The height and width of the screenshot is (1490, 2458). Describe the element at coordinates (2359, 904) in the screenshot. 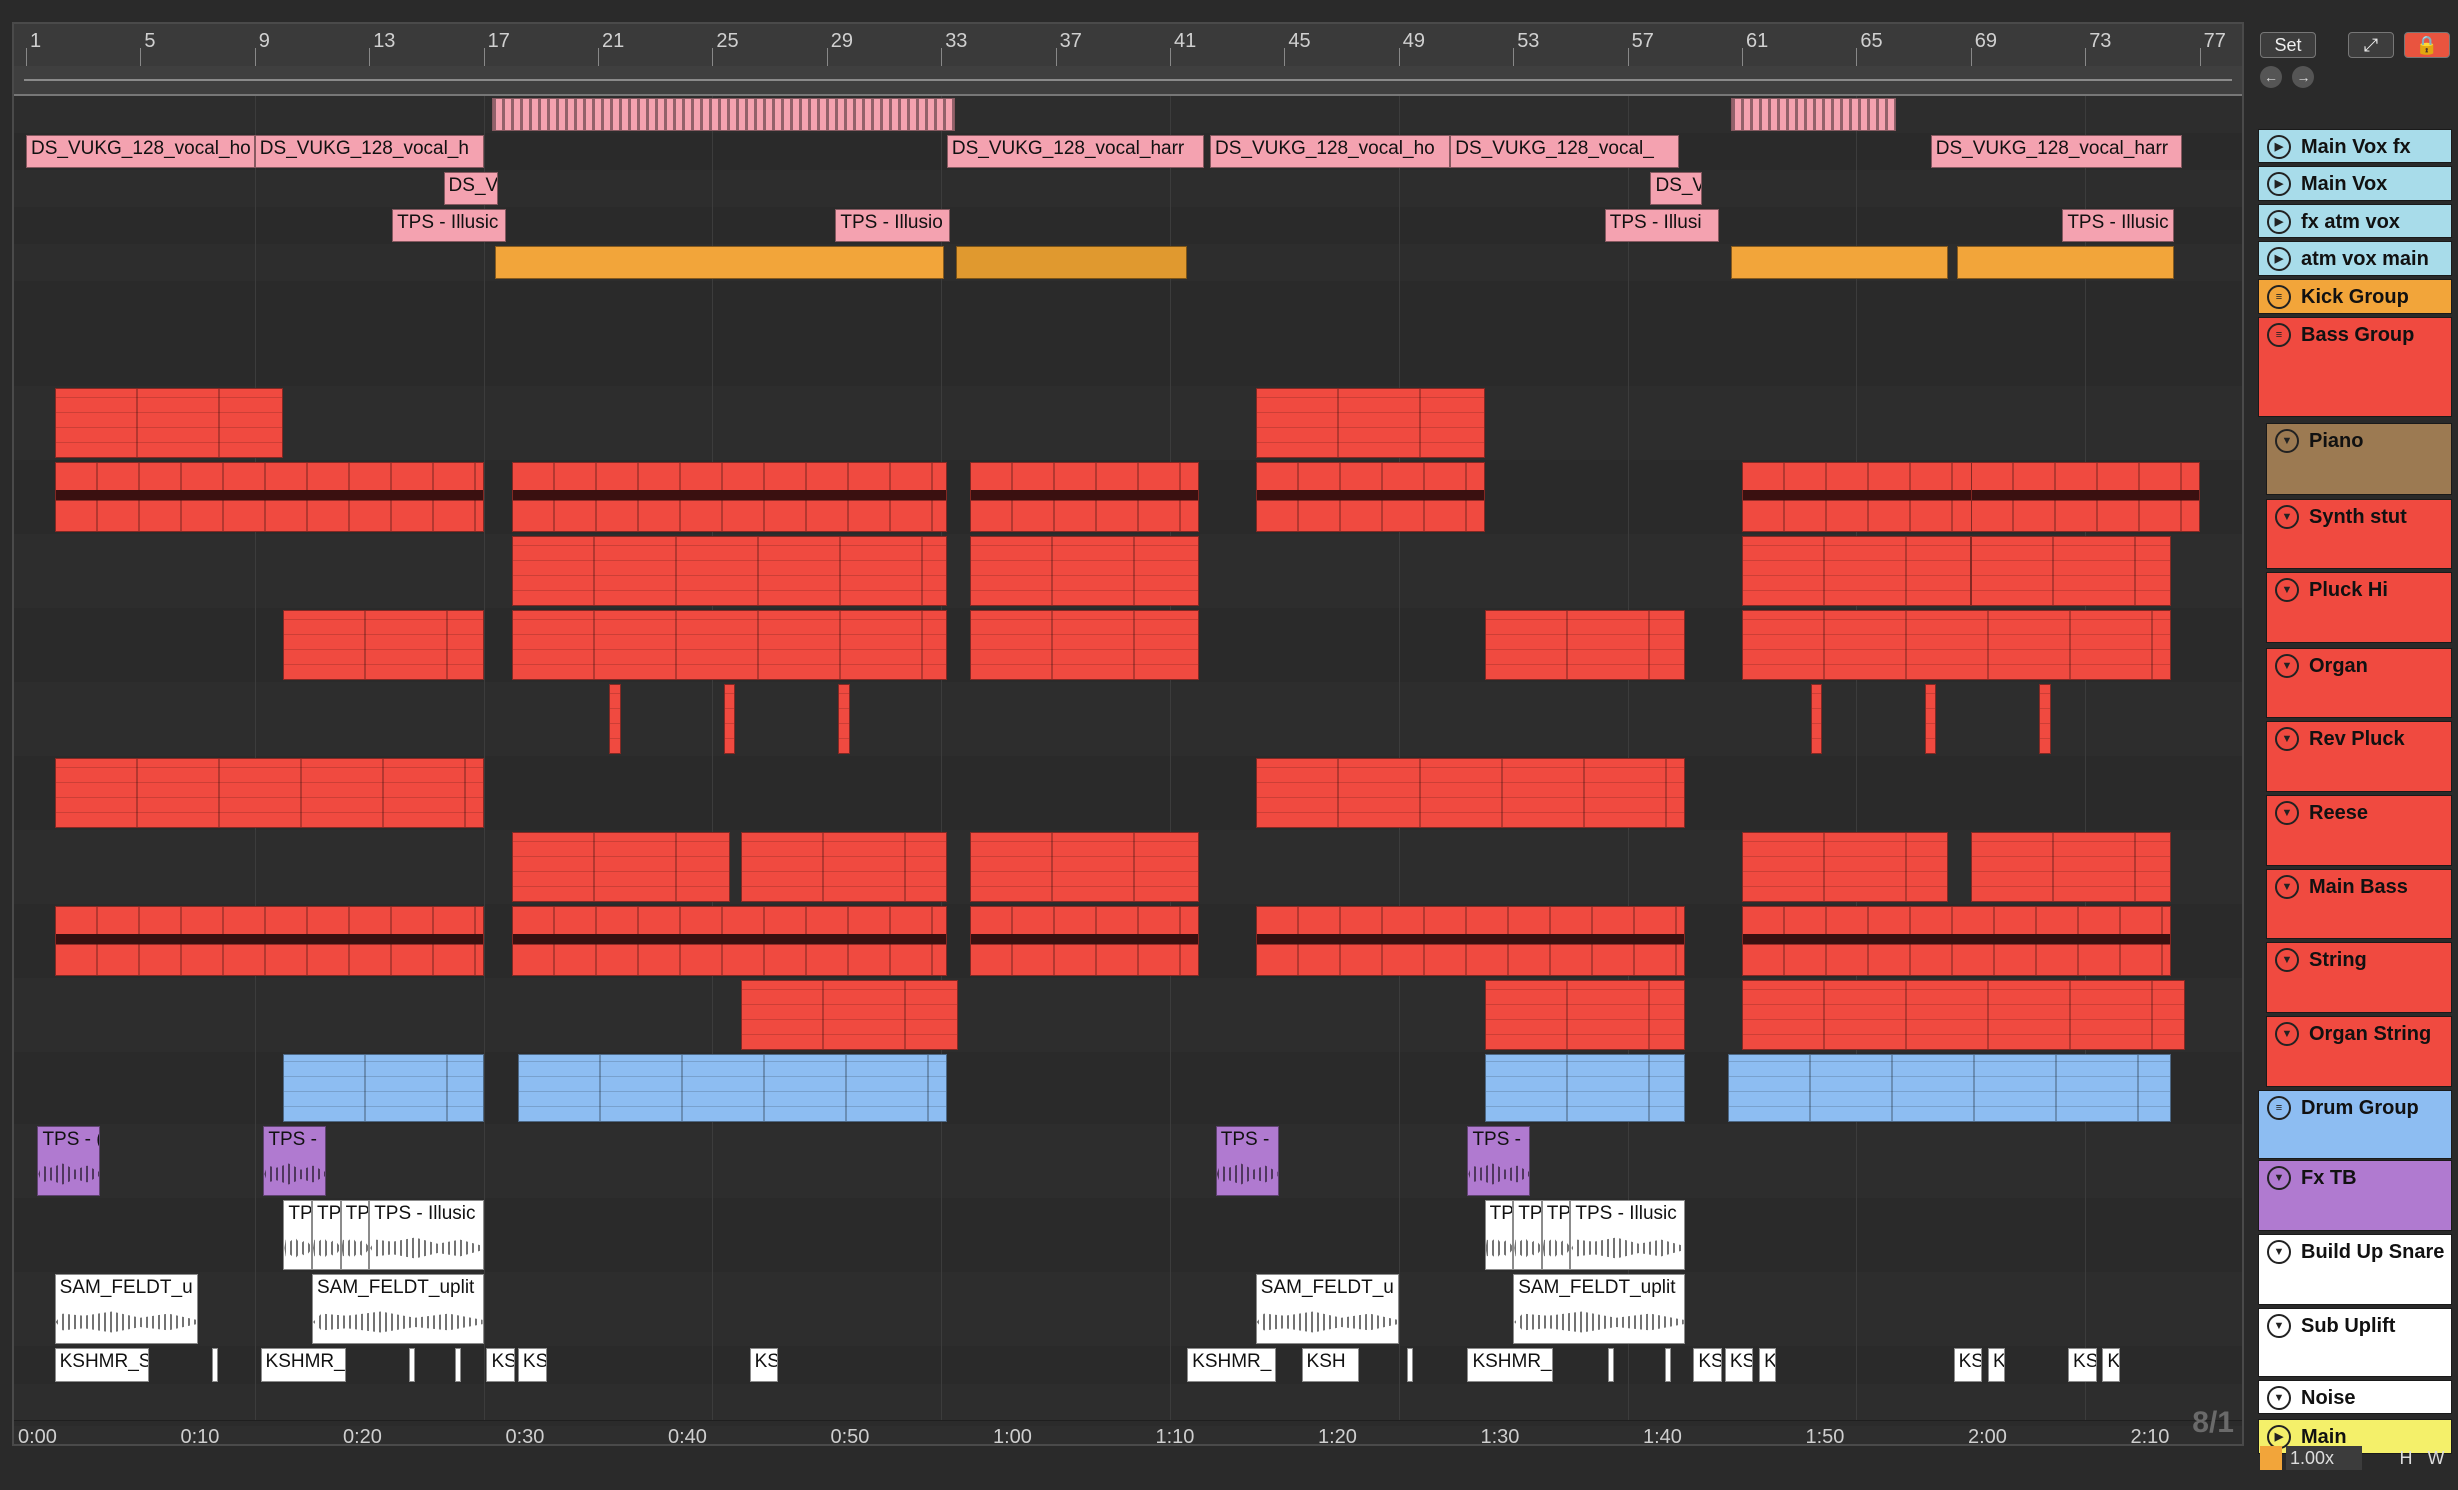

I see `track-header: ▼ Main Bass` at that location.